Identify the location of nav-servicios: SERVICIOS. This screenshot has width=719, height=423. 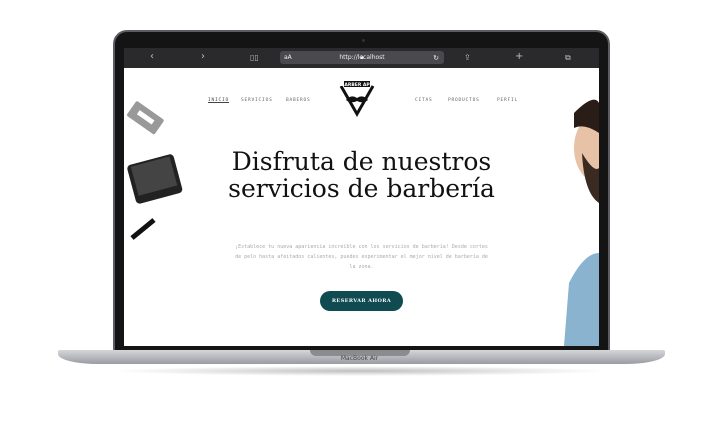
(257, 100).